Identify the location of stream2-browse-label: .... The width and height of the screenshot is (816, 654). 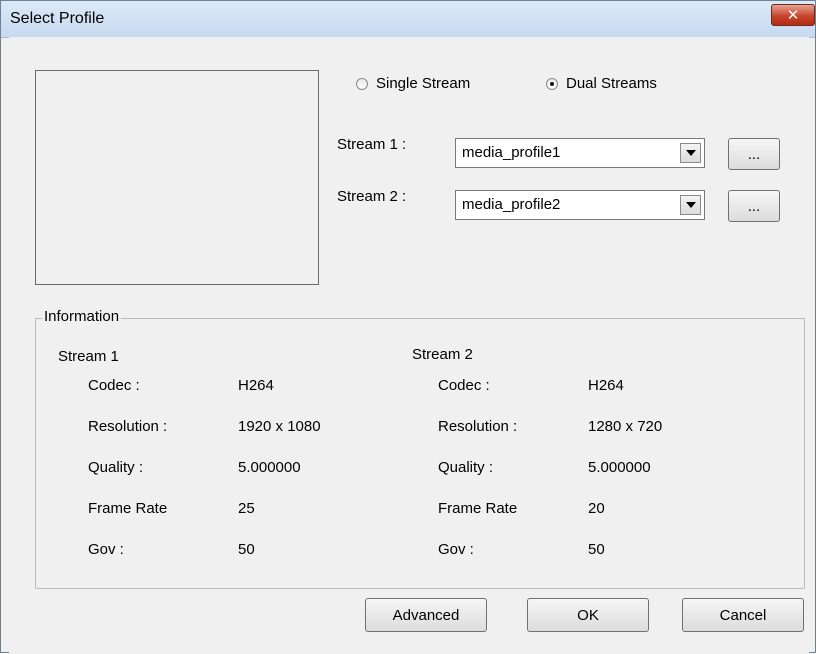
(754, 206).